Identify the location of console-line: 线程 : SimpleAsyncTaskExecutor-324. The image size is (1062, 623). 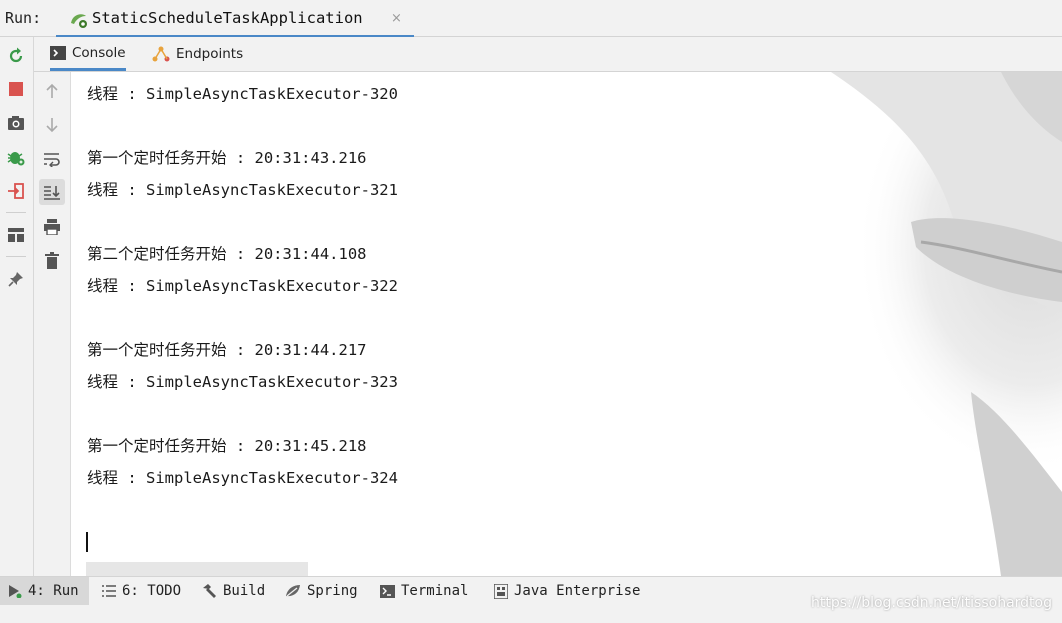
(242, 478).